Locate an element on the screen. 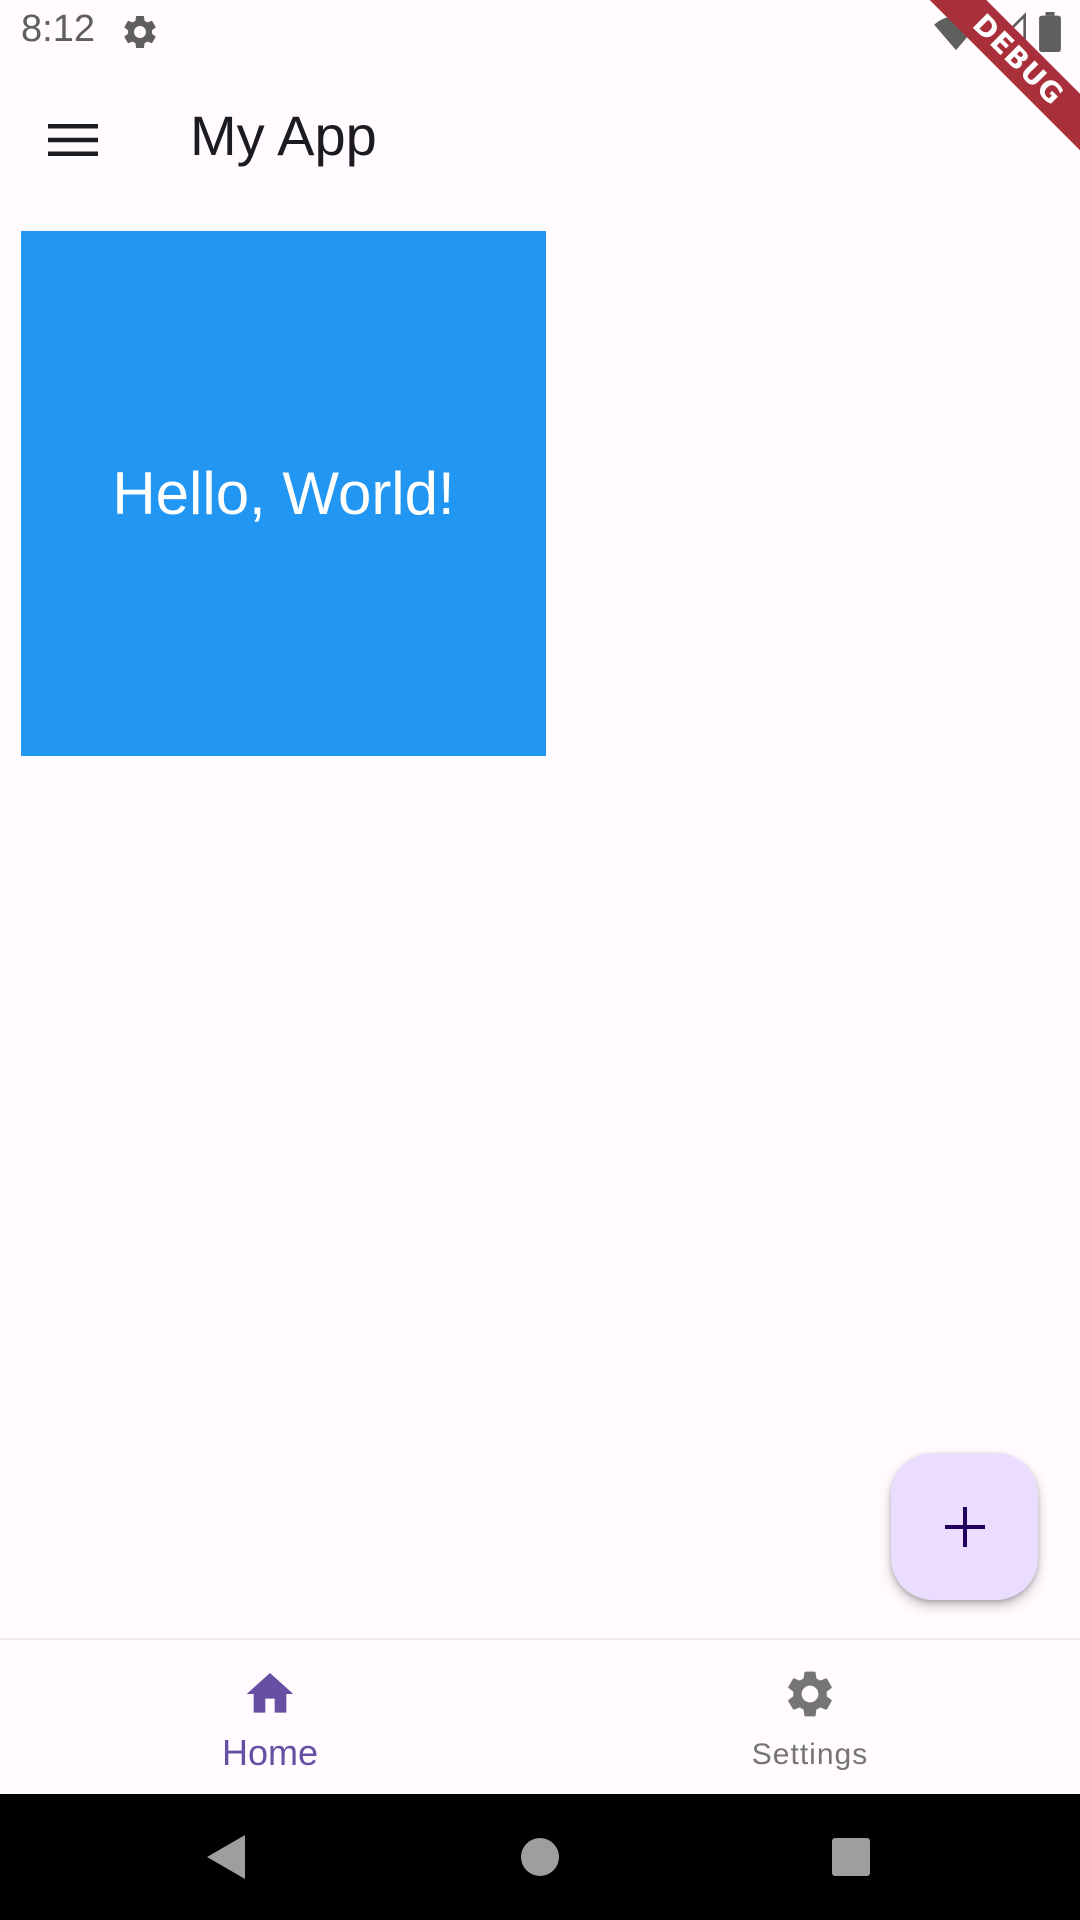 The image size is (1080, 1920). plus-icon is located at coordinates (964, 1526).